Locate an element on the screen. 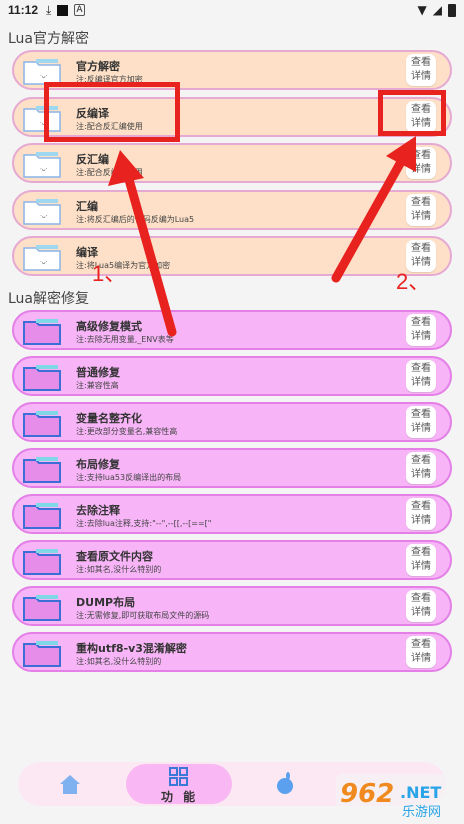 This screenshot has height=824, width=464. watermark-number: 962 is located at coordinates (367, 794).